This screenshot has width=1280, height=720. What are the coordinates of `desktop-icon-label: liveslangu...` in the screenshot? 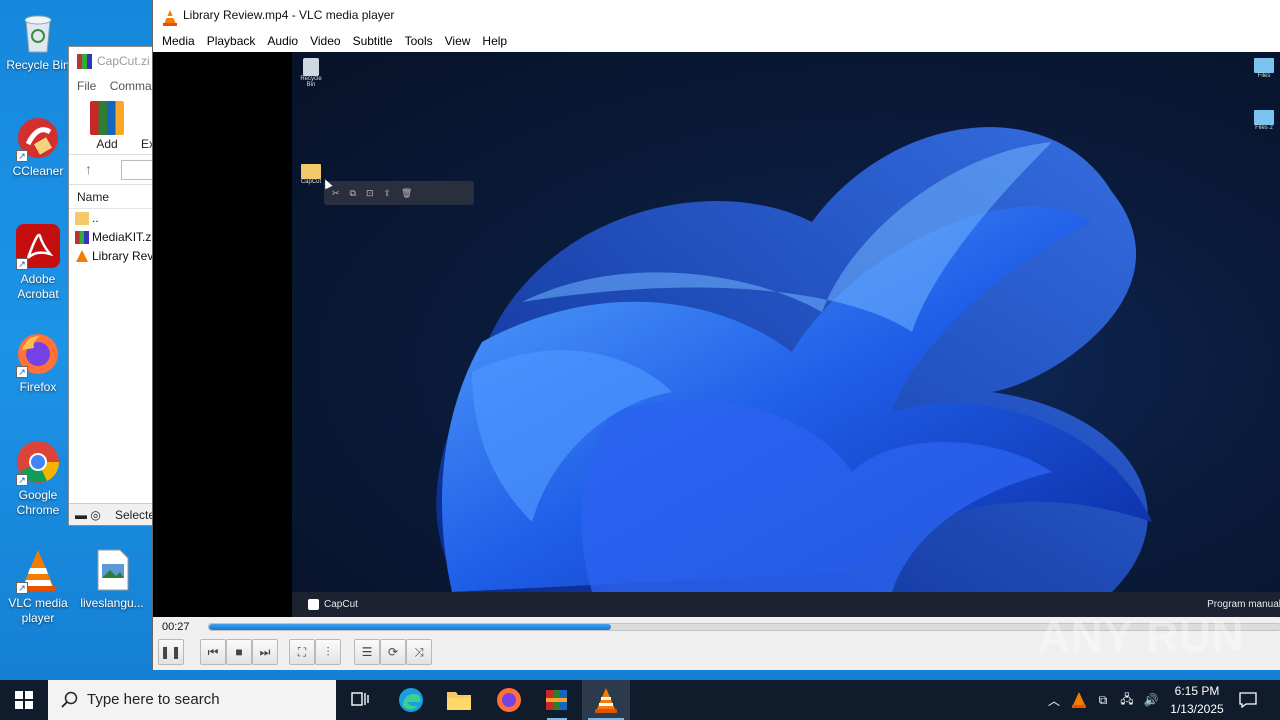 It's located at (112, 603).